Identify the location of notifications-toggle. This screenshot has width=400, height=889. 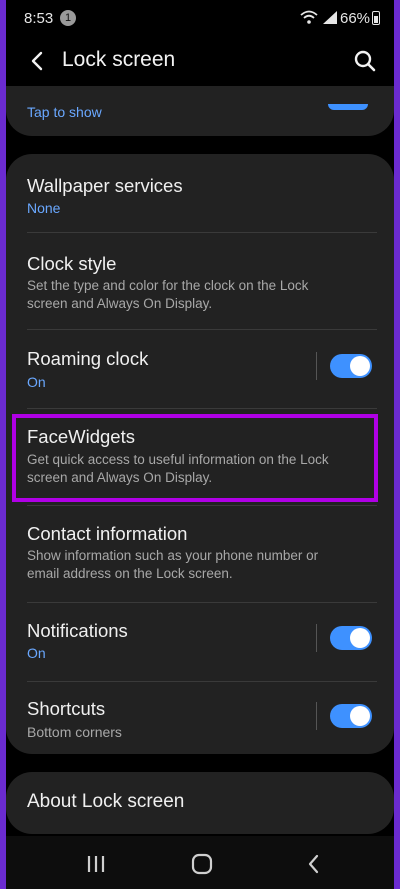
(351, 638).